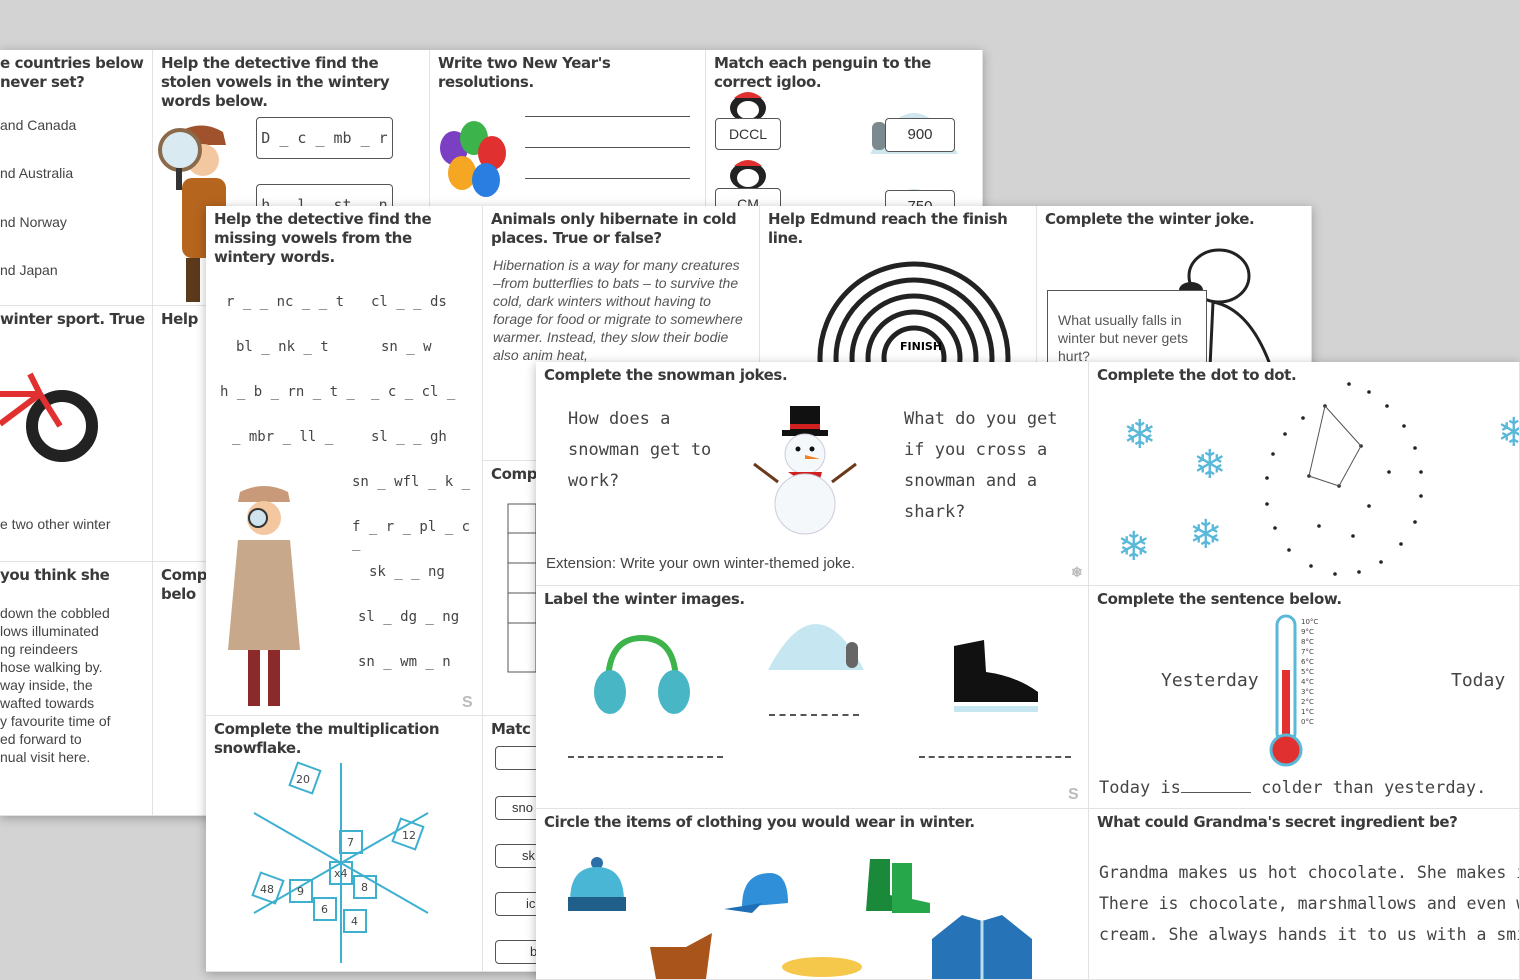 This screenshot has height=980, width=1520. I want to click on snowflake-number: 8, so click(364, 887).